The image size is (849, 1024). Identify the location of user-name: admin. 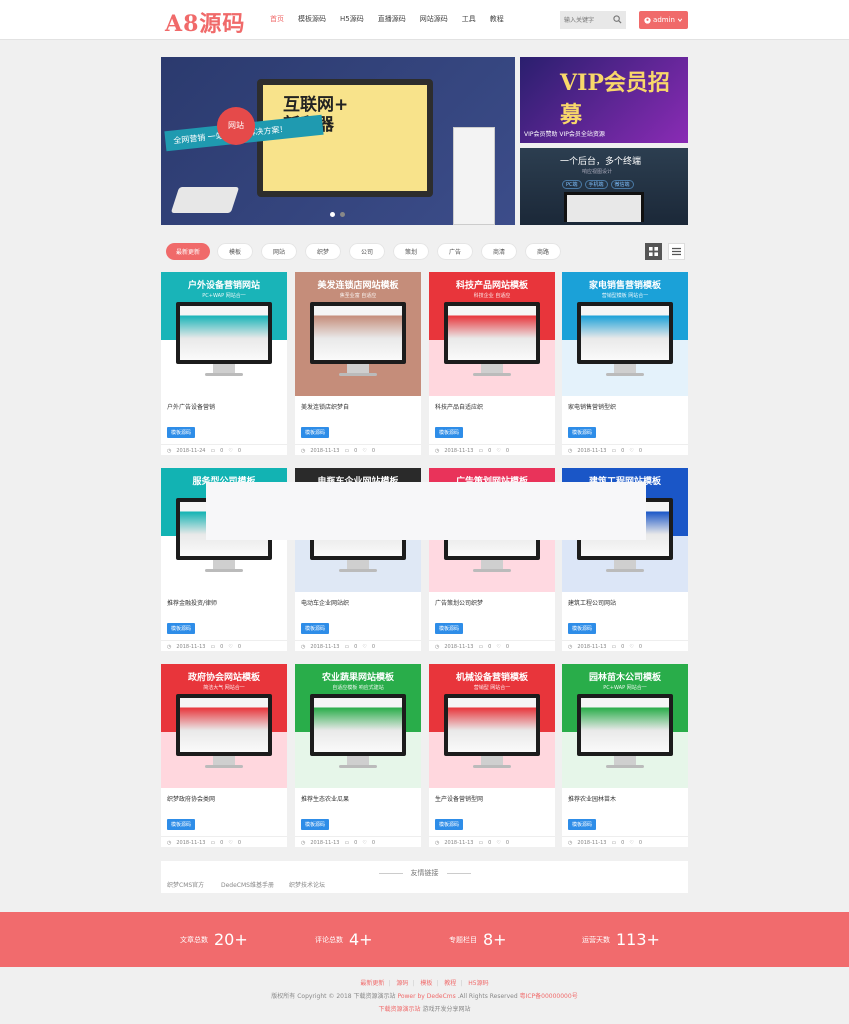
(664, 20).